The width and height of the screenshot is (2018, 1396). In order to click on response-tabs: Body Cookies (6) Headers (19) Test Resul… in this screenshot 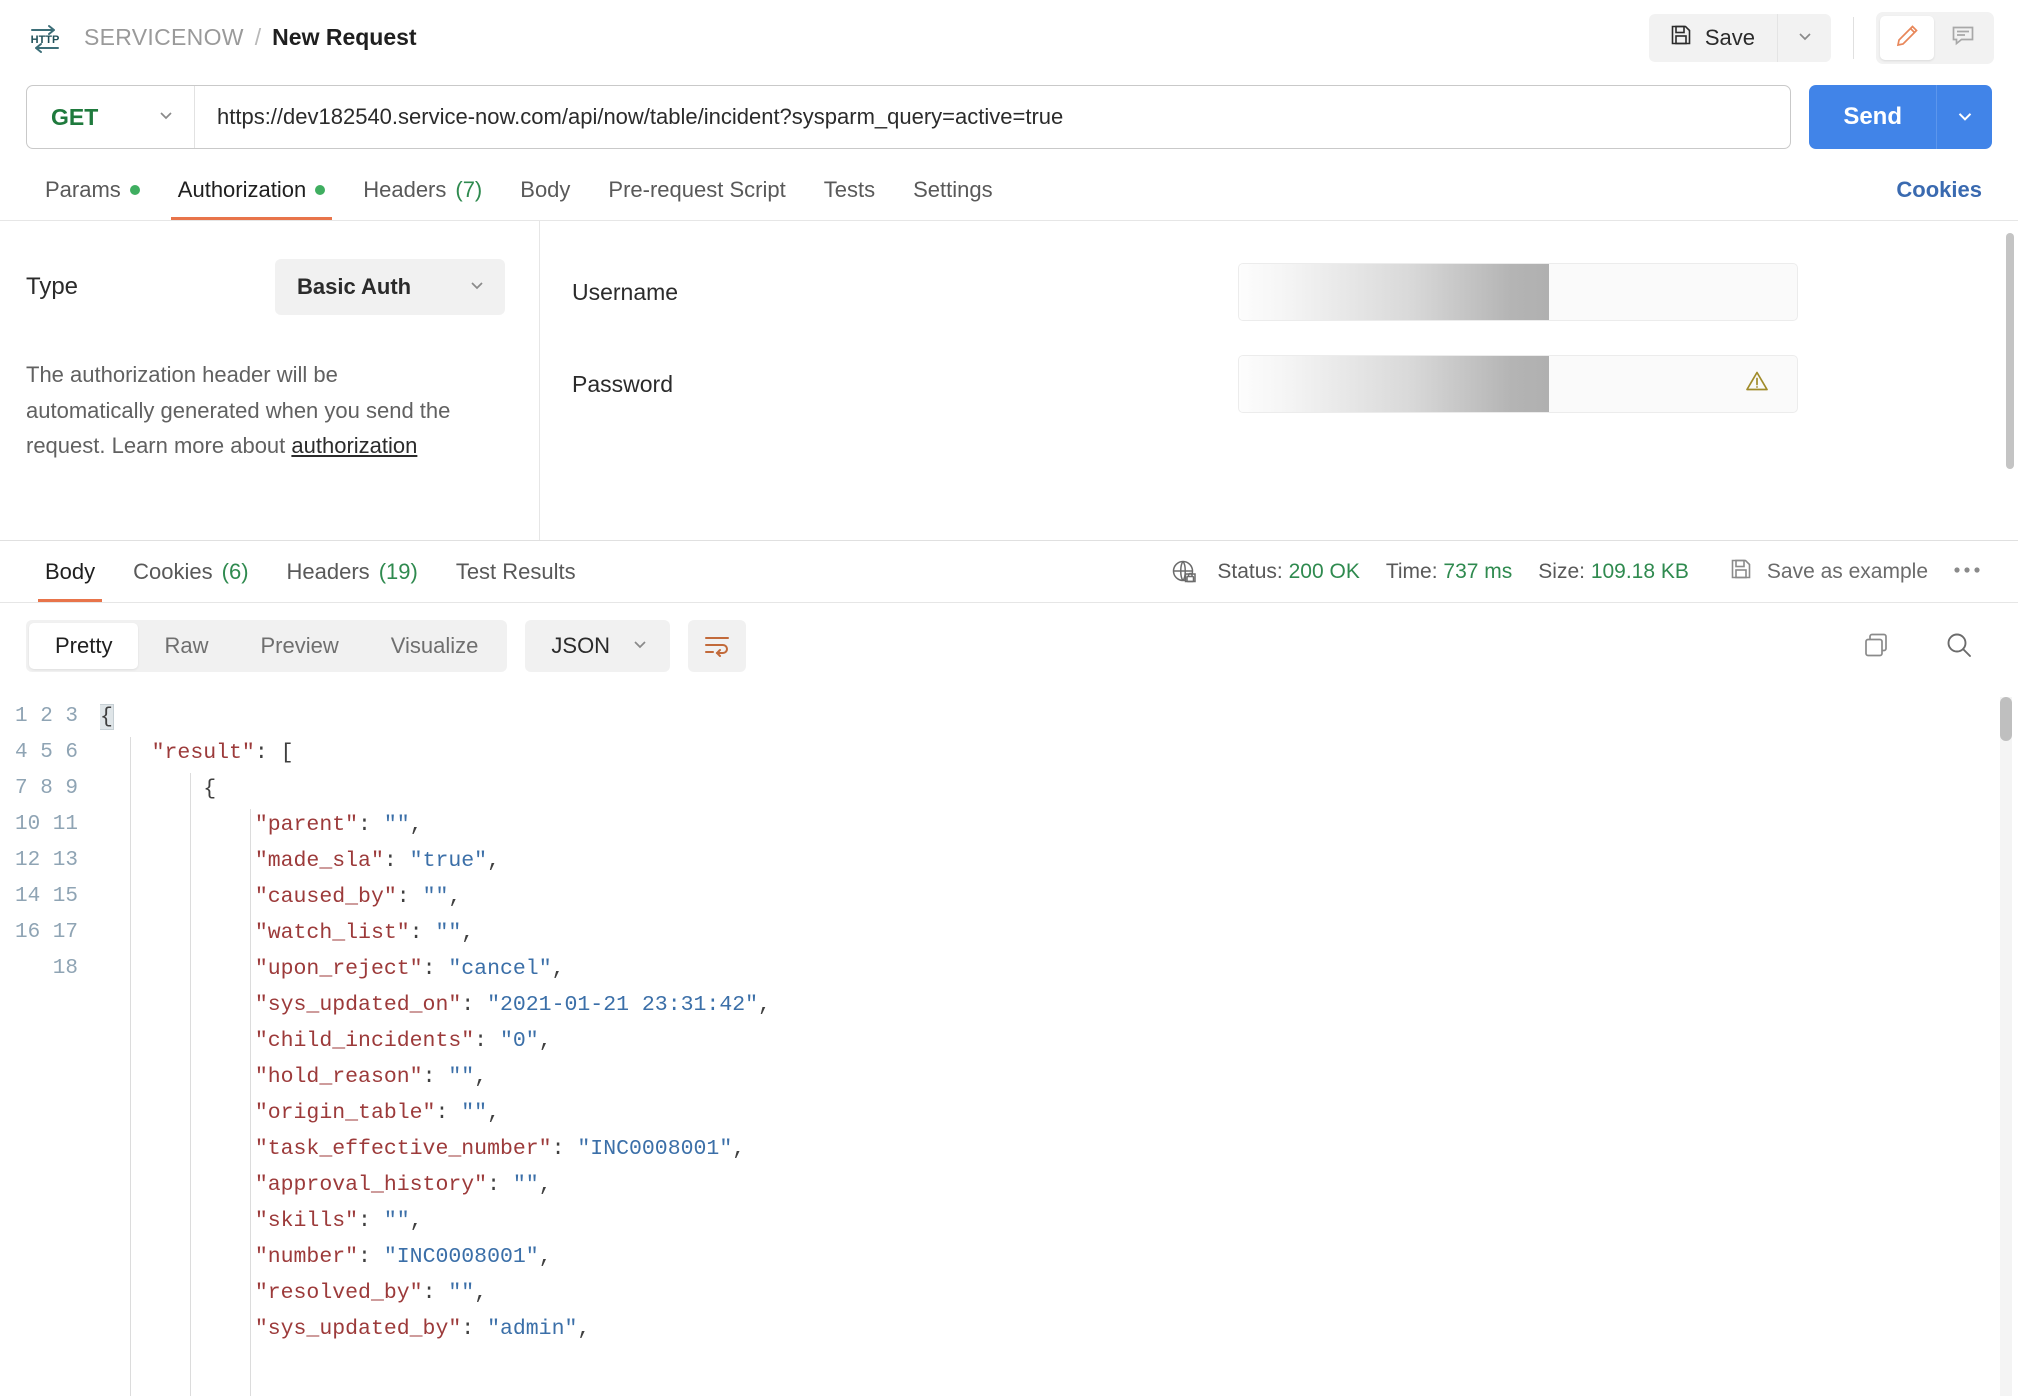, I will do `click(1009, 572)`.